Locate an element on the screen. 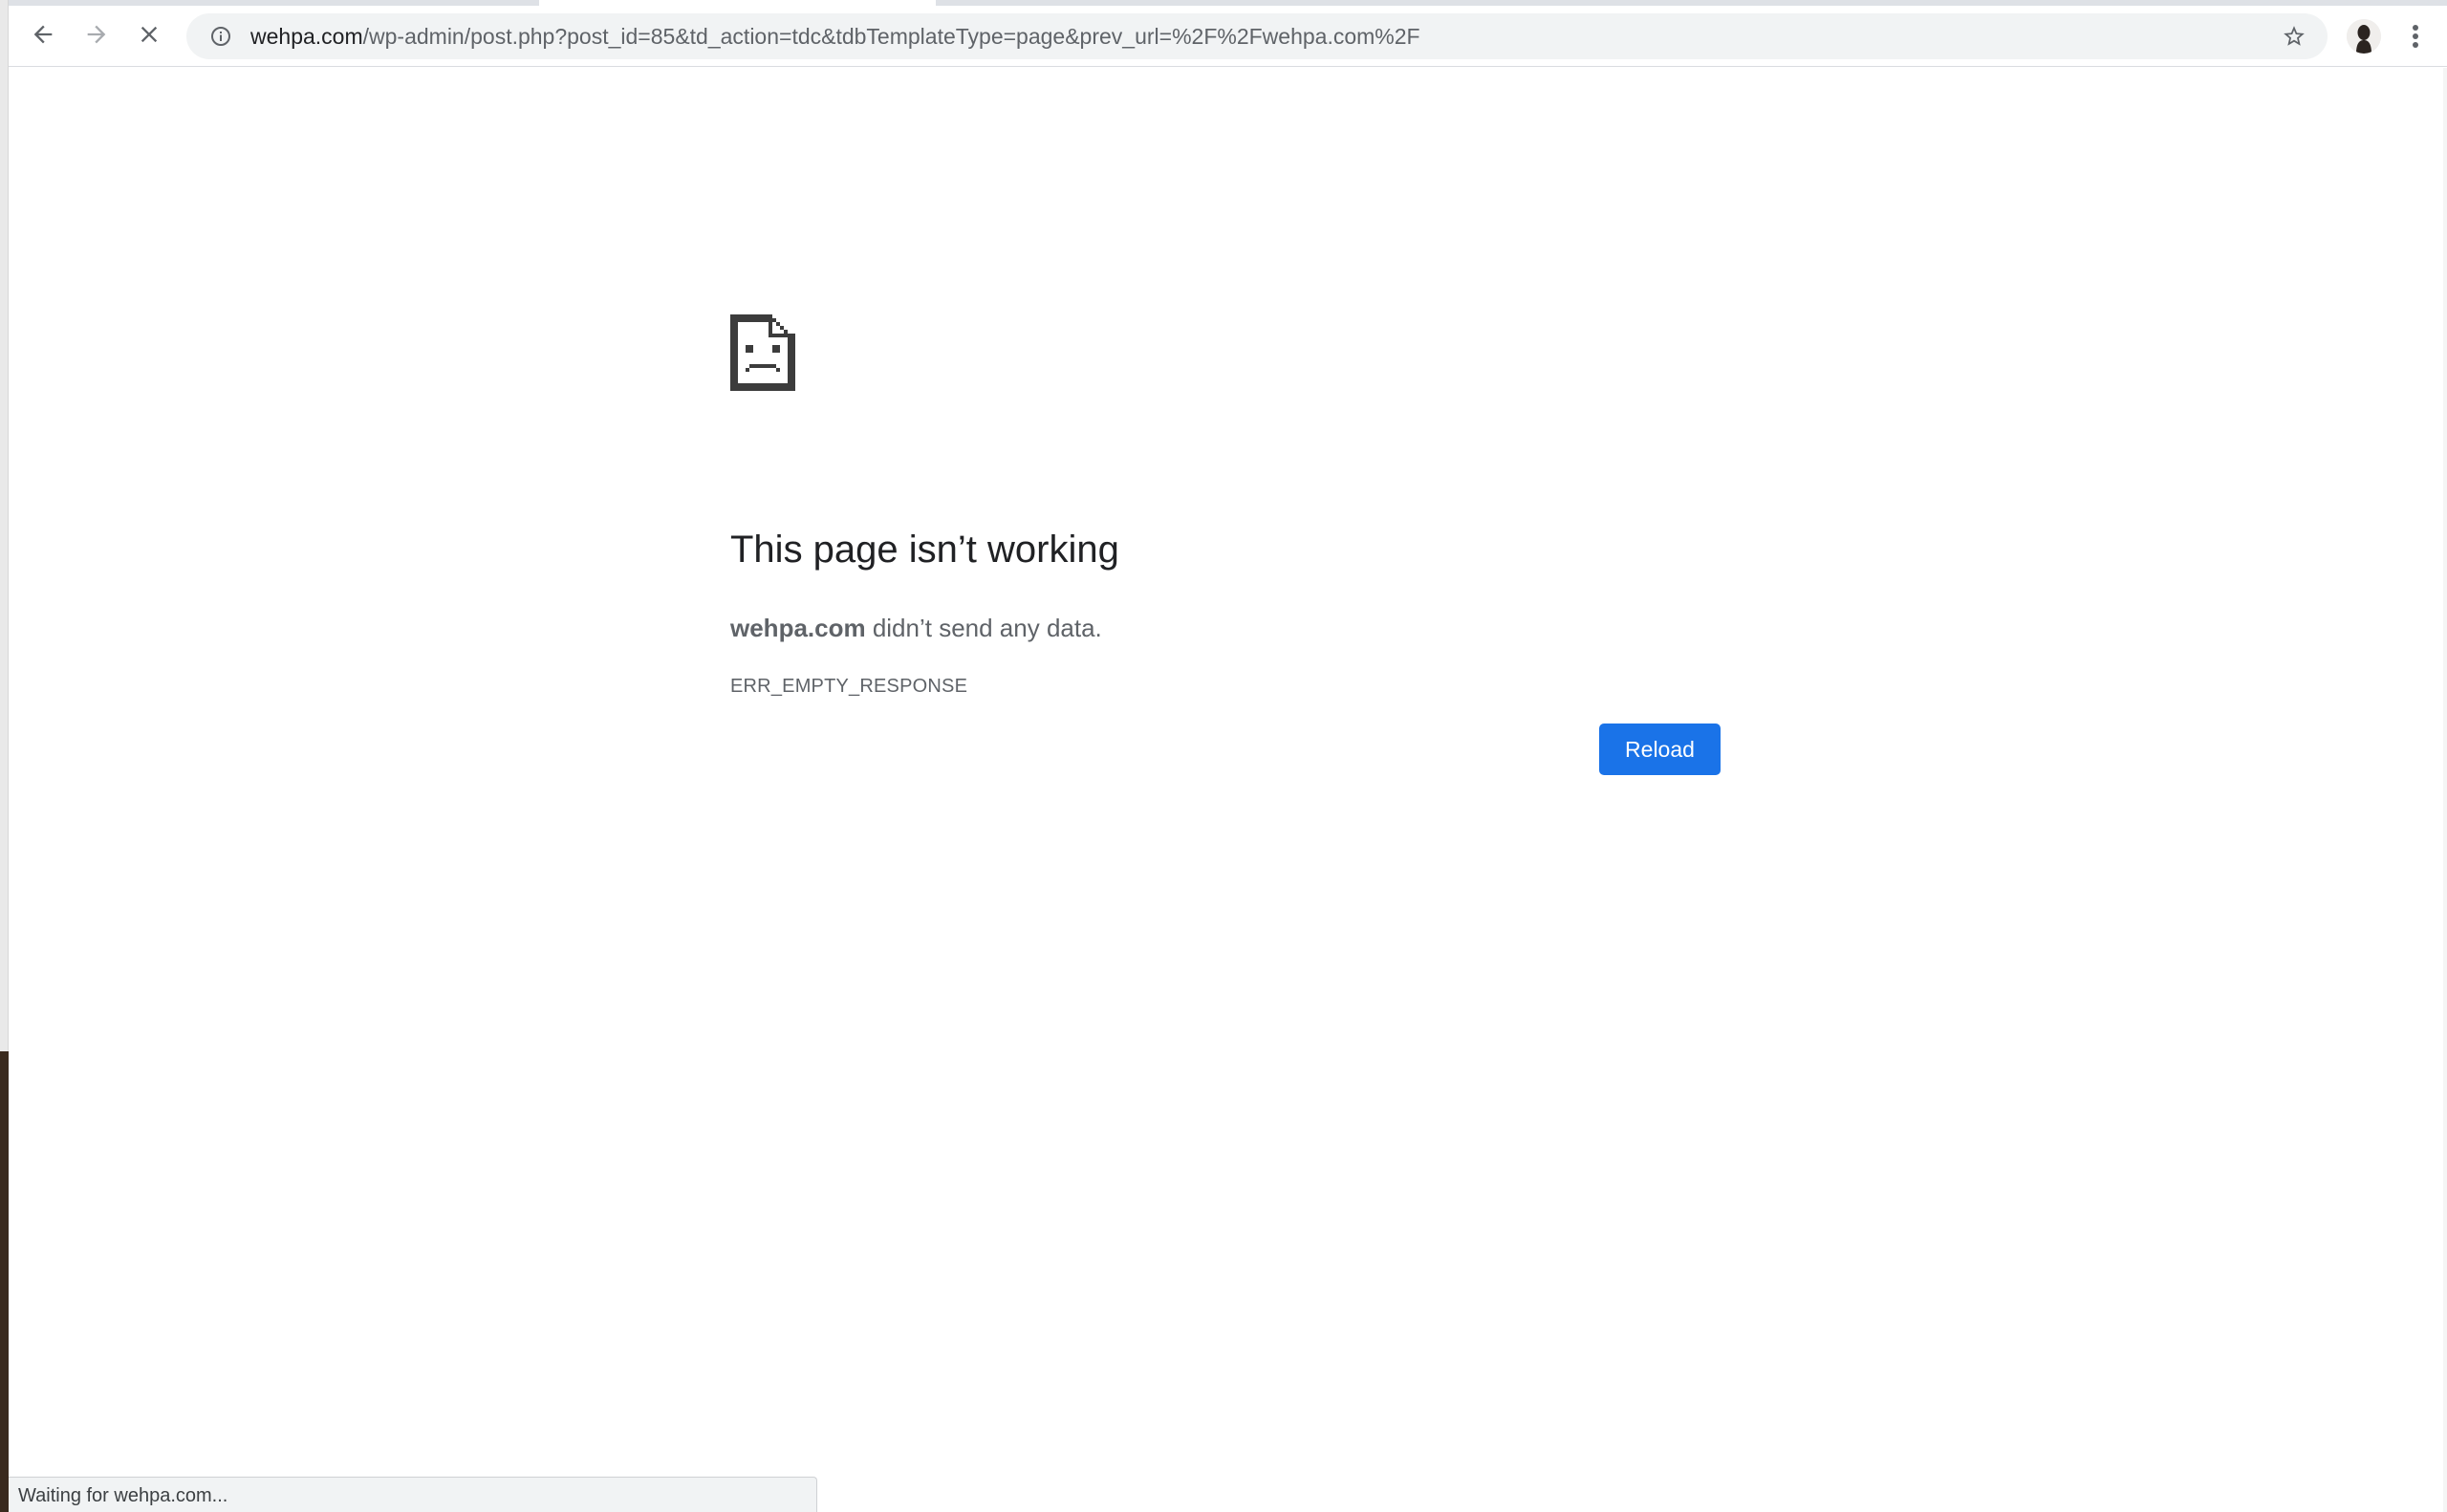 The width and height of the screenshot is (2447, 1512). avatar-icon is located at coordinates (2364, 36).